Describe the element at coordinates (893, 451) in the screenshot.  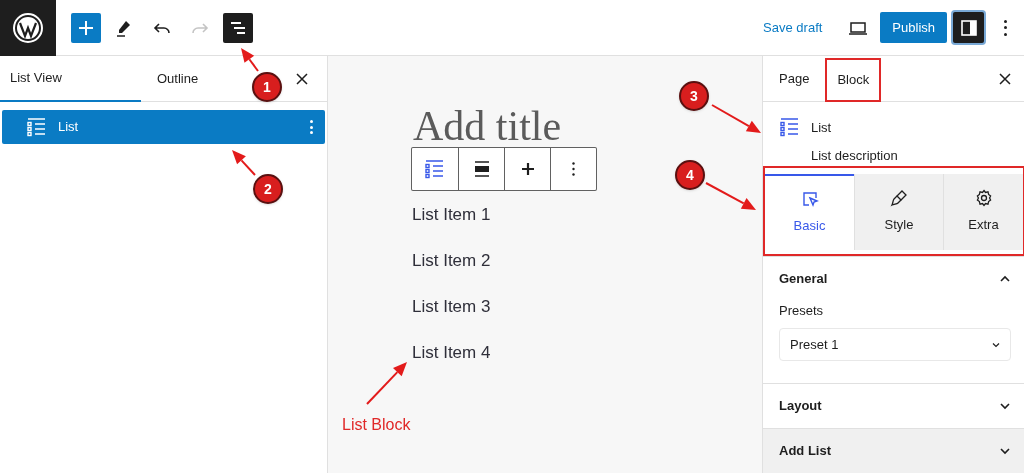
I see `panel-header: Add List` at that location.